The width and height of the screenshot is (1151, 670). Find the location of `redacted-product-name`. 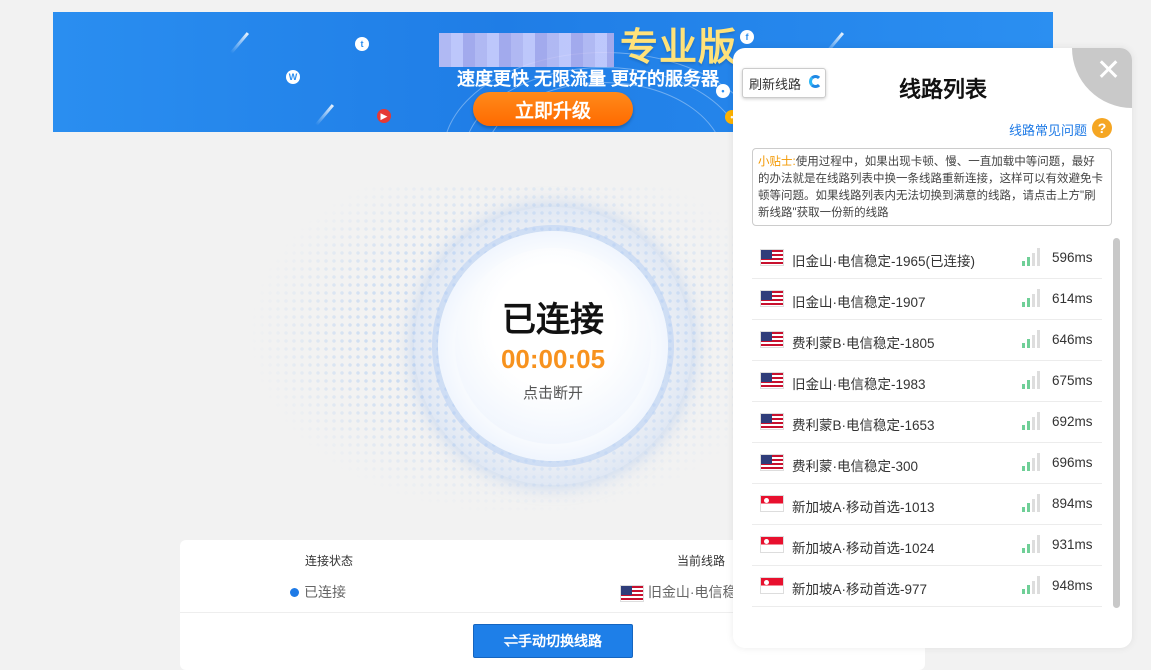

redacted-product-name is located at coordinates (526, 49).